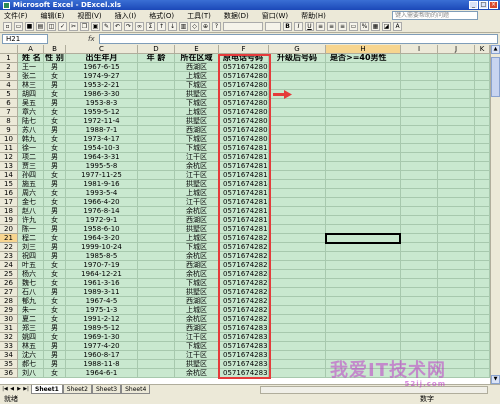 This screenshot has height=404, width=500. I want to click on cell-k1, so click(482, 58).